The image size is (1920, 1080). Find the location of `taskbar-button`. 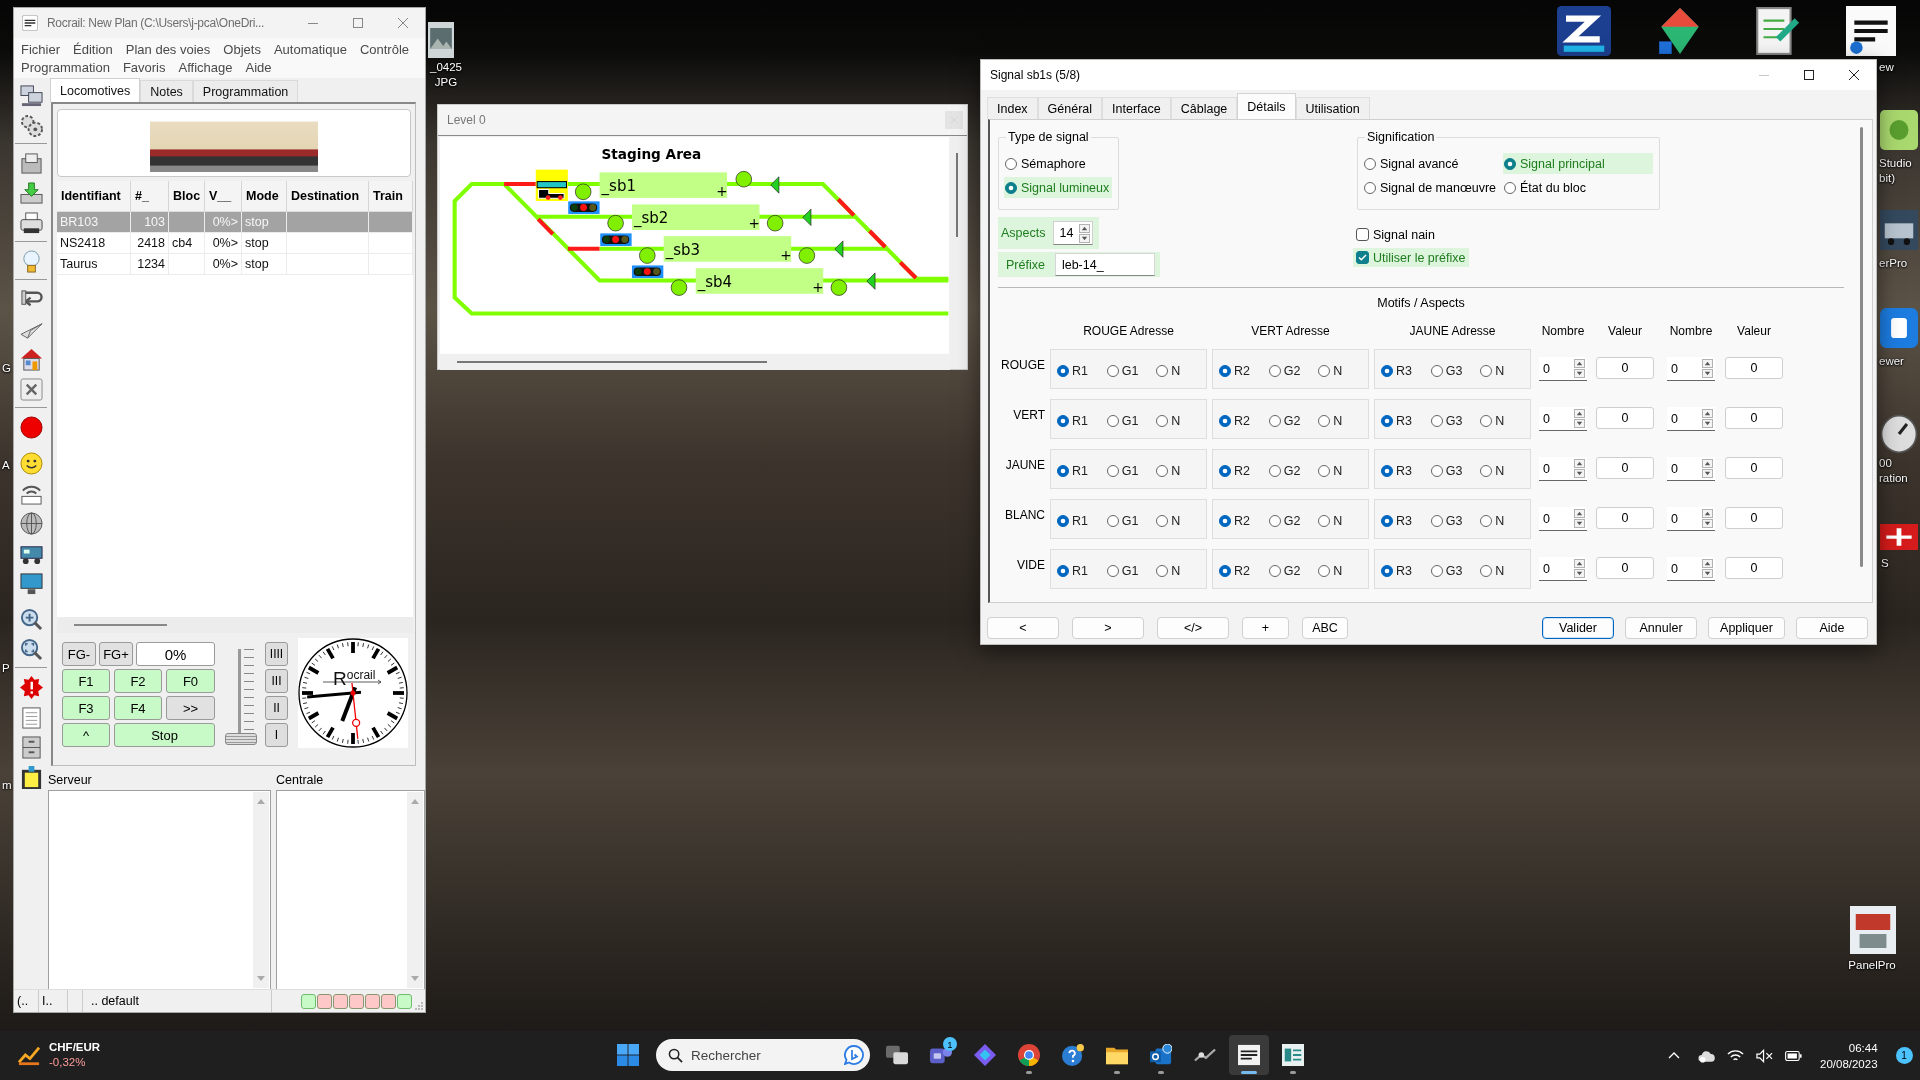

taskbar-button is located at coordinates (1249, 1055).